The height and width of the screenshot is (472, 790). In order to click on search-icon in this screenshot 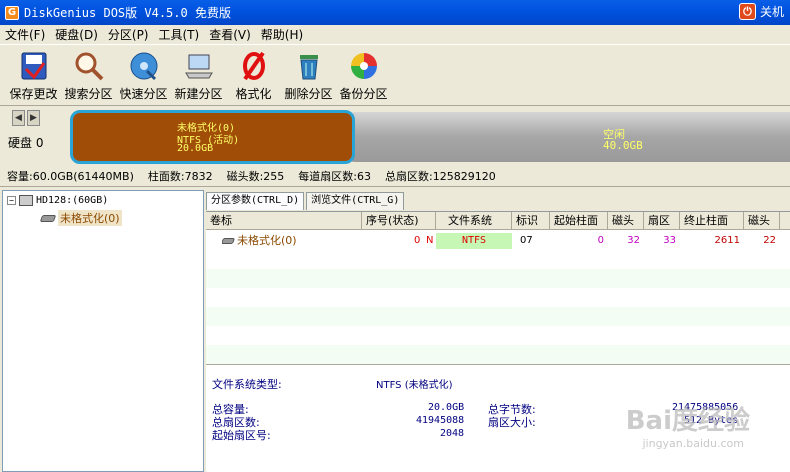, I will do `click(89, 66)`.